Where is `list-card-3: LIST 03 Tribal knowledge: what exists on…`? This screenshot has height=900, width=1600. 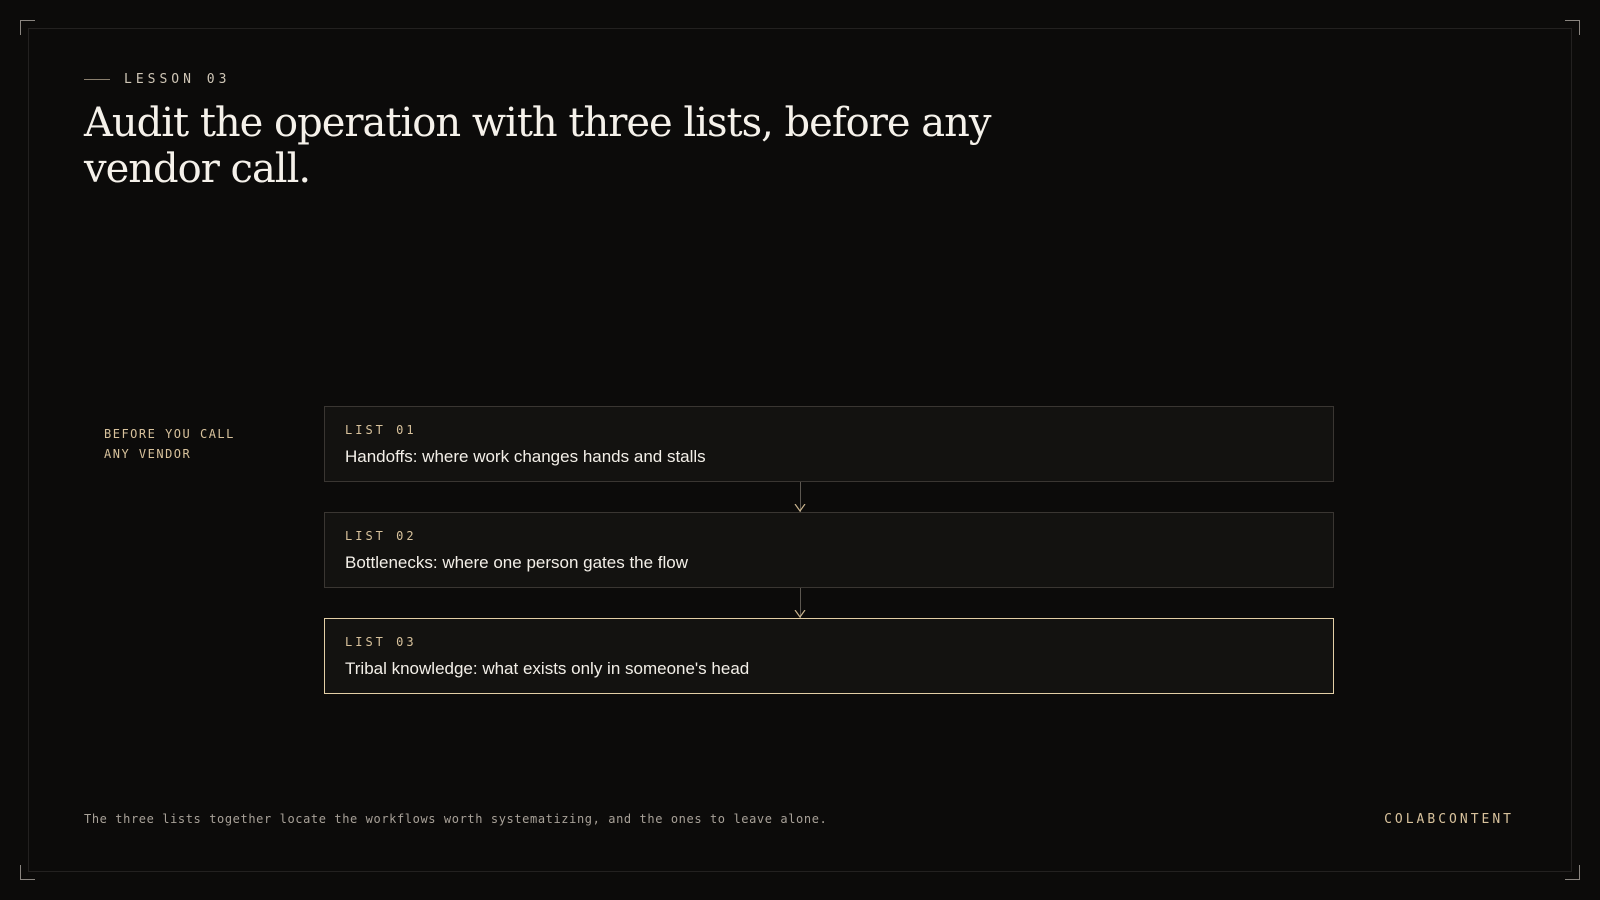
list-card-3: LIST 03 Tribal knowledge: what exists on… is located at coordinates (829, 656).